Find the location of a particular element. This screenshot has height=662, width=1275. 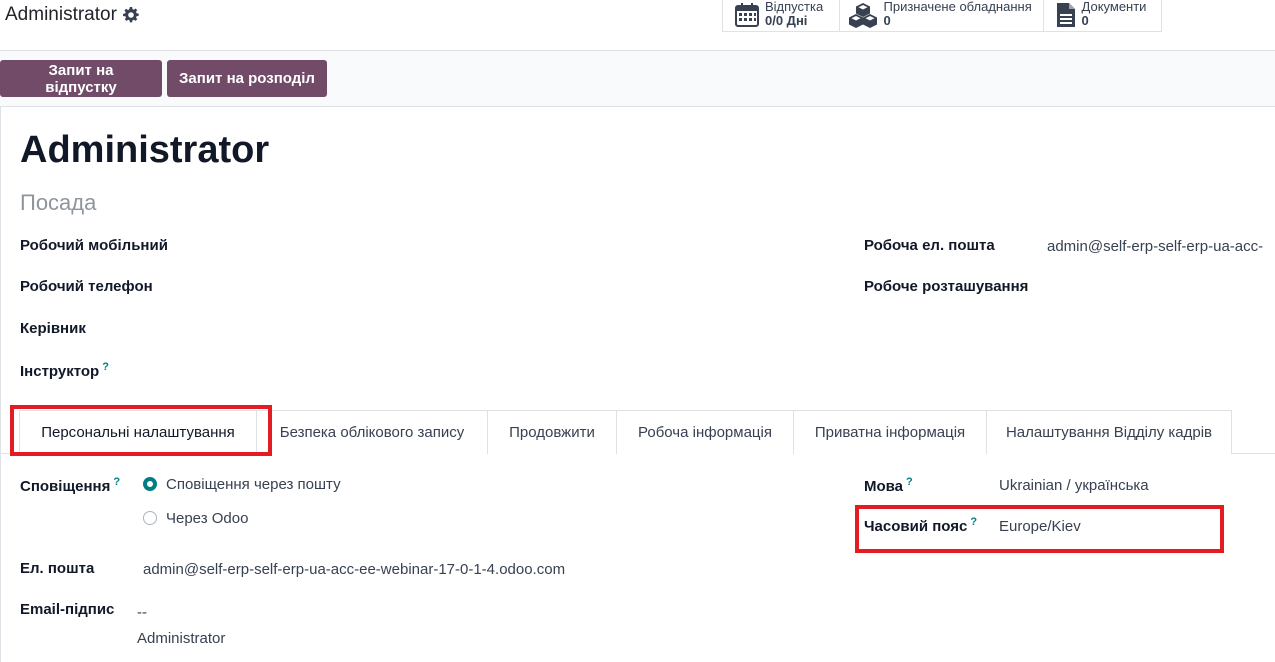

stat-button-documents: Документи 0 is located at coordinates (1102, 15).